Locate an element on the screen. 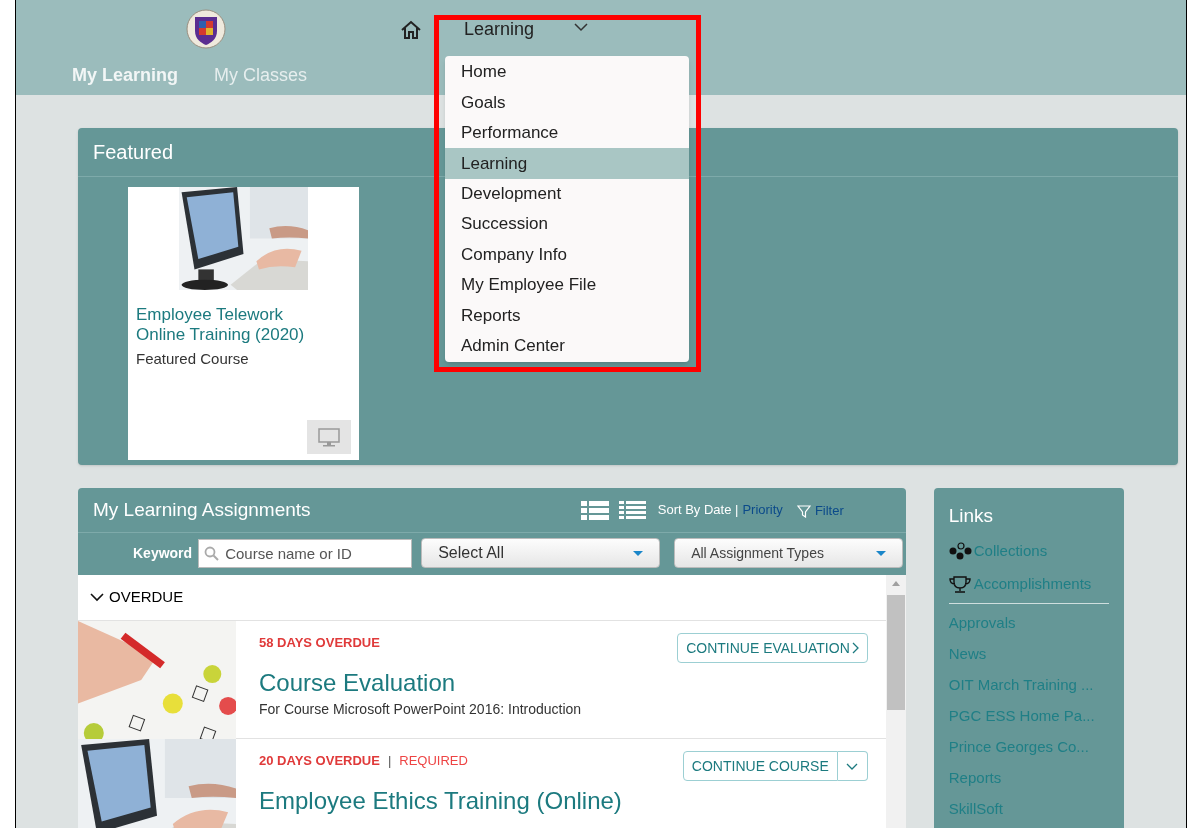 This screenshot has width=1197, height=828. action-button: CONTINUE EVALUATION is located at coordinates (772, 648).